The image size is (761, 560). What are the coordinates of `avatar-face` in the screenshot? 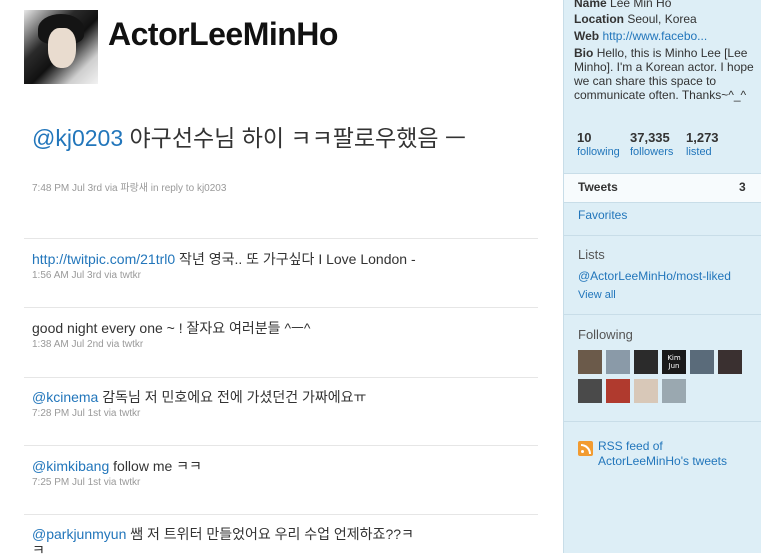 It's located at (62, 48).